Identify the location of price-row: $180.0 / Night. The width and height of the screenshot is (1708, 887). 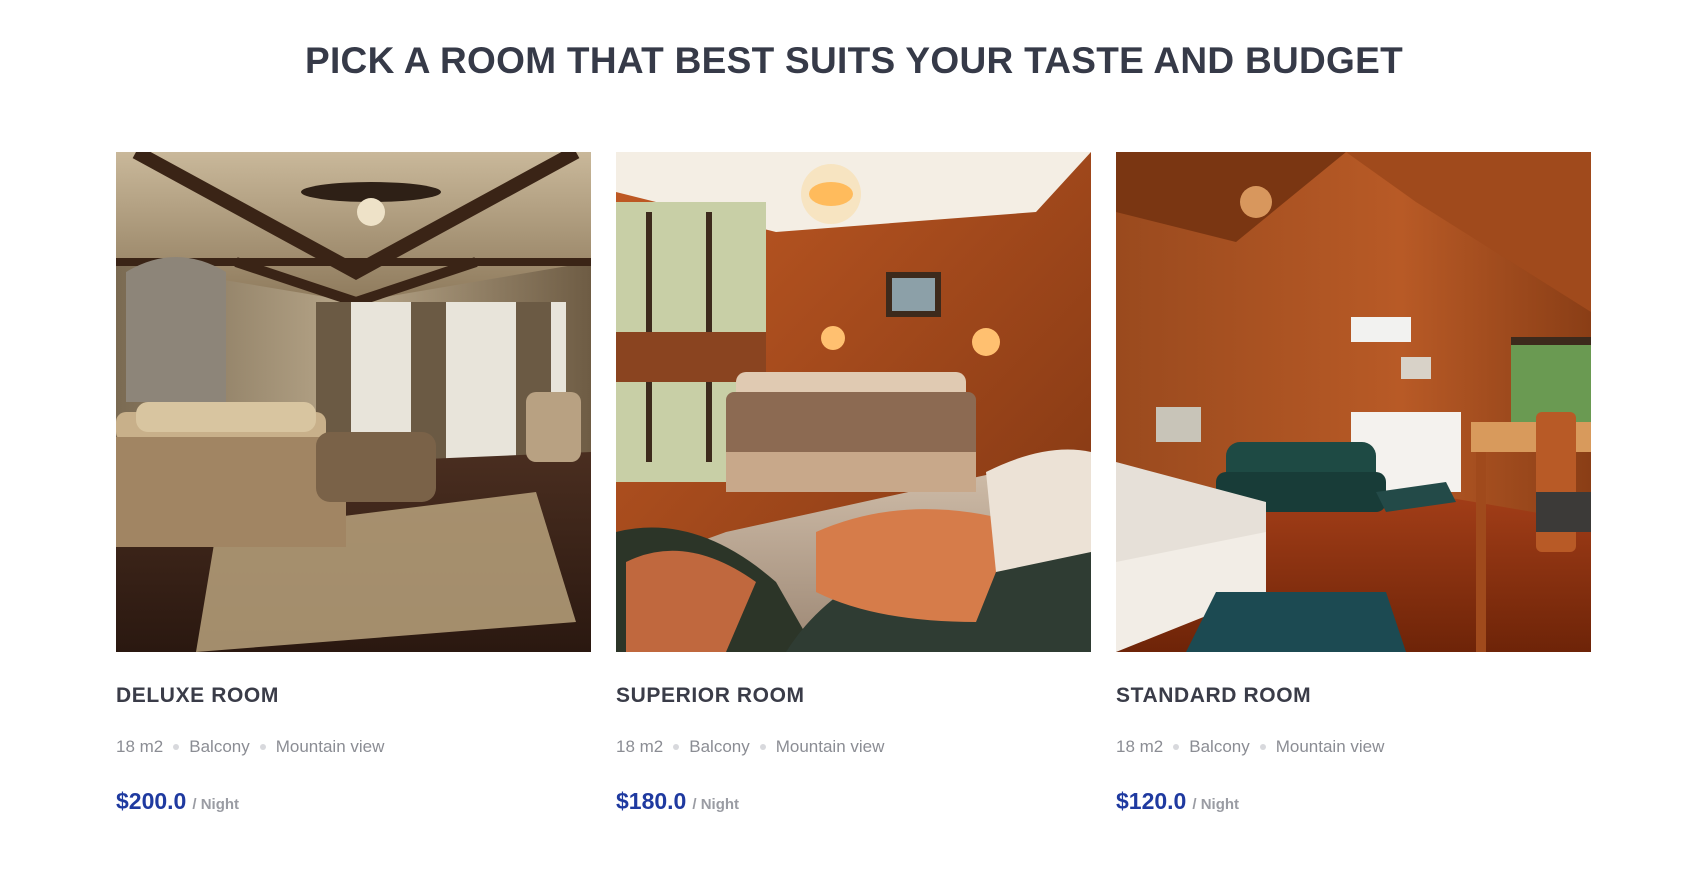
(853, 801).